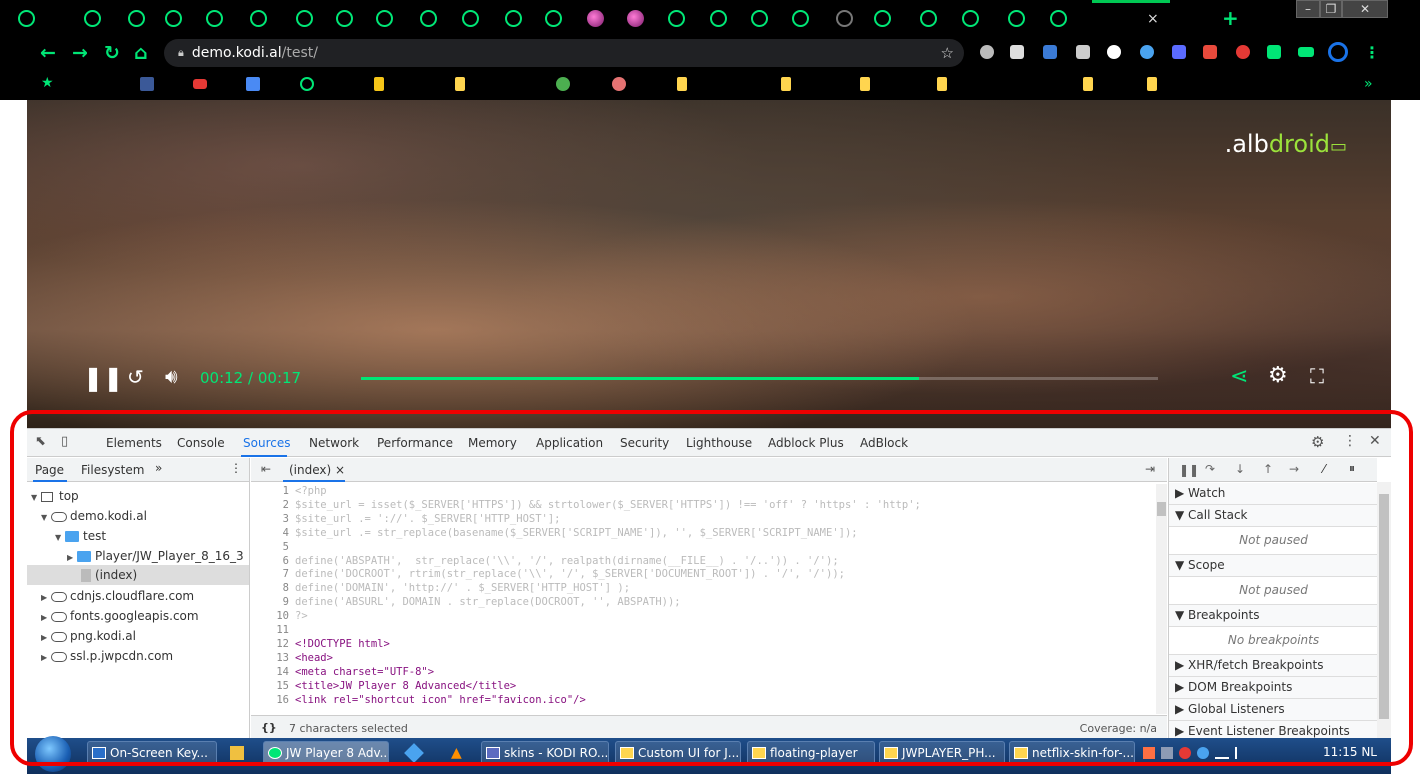 This screenshot has height=774, width=1420. What do you see at coordinates (49, 470) in the screenshot?
I see `tab-page: Page` at bounding box center [49, 470].